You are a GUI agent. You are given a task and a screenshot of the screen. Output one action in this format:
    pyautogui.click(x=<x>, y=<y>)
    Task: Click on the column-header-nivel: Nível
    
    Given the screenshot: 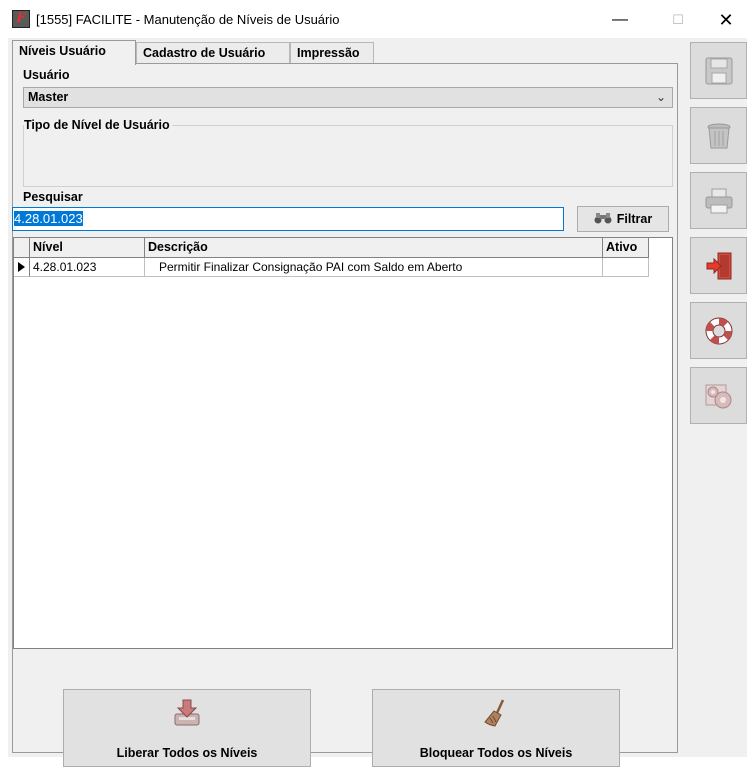 What is the action you would take?
    pyautogui.click(x=87, y=248)
    